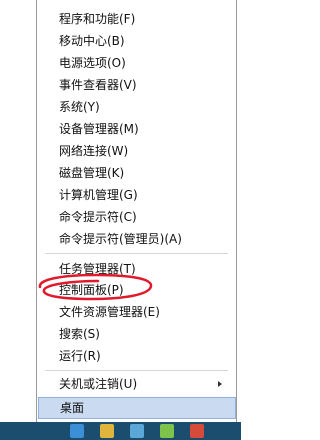 The height and width of the screenshot is (440, 320). Describe the element at coordinates (137, 408) in the screenshot. I see `menu-item-desktop: 桌面` at that location.